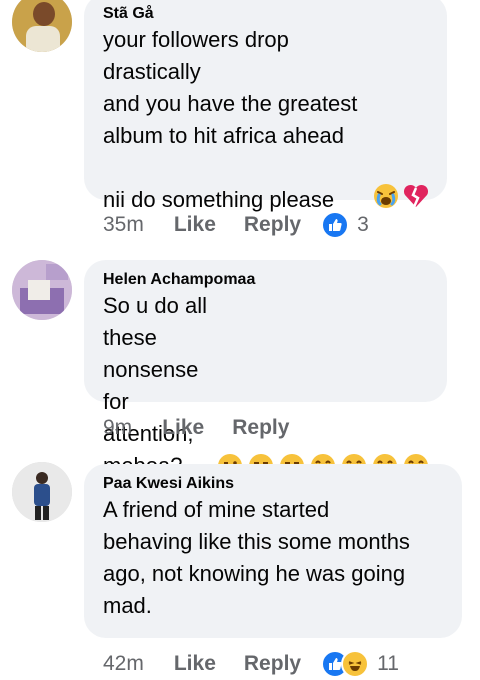  I want to click on comment-timestamp: 42m, so click(123, 664).